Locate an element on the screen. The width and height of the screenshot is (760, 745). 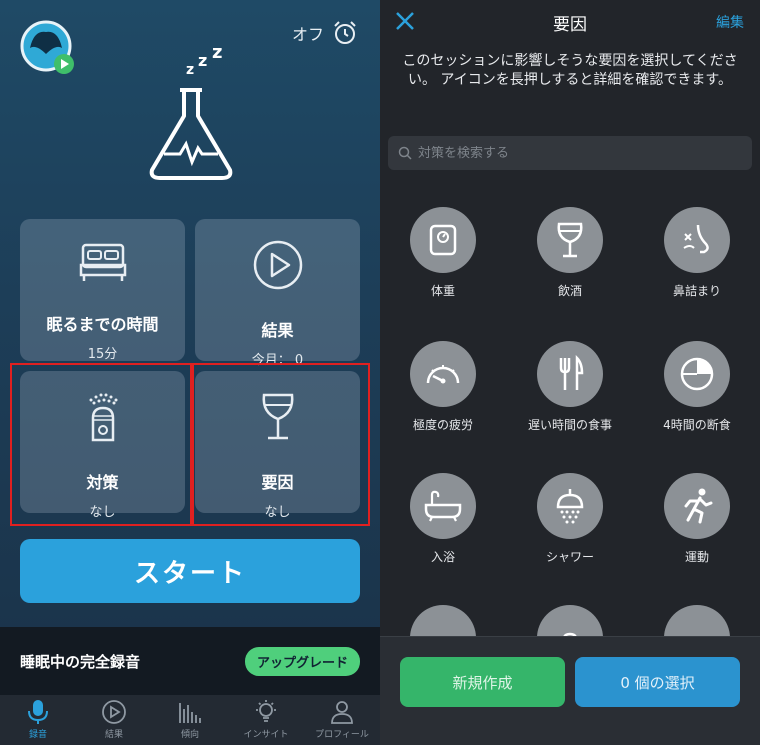
pill-icon is located at coordinates (570, 634).